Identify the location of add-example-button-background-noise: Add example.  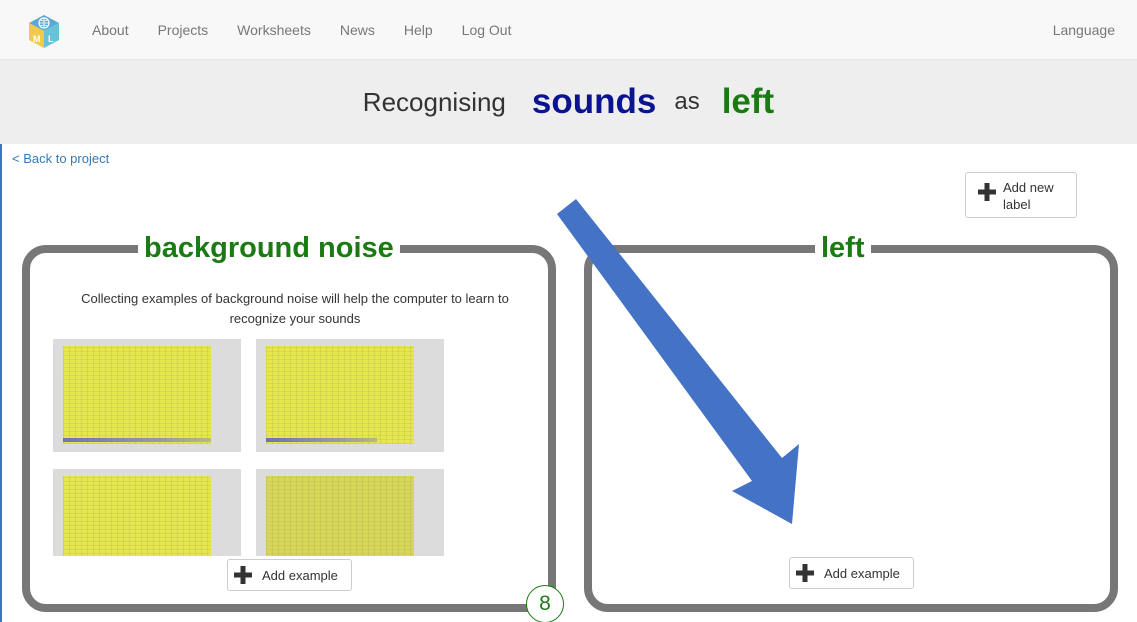
(289, 575).